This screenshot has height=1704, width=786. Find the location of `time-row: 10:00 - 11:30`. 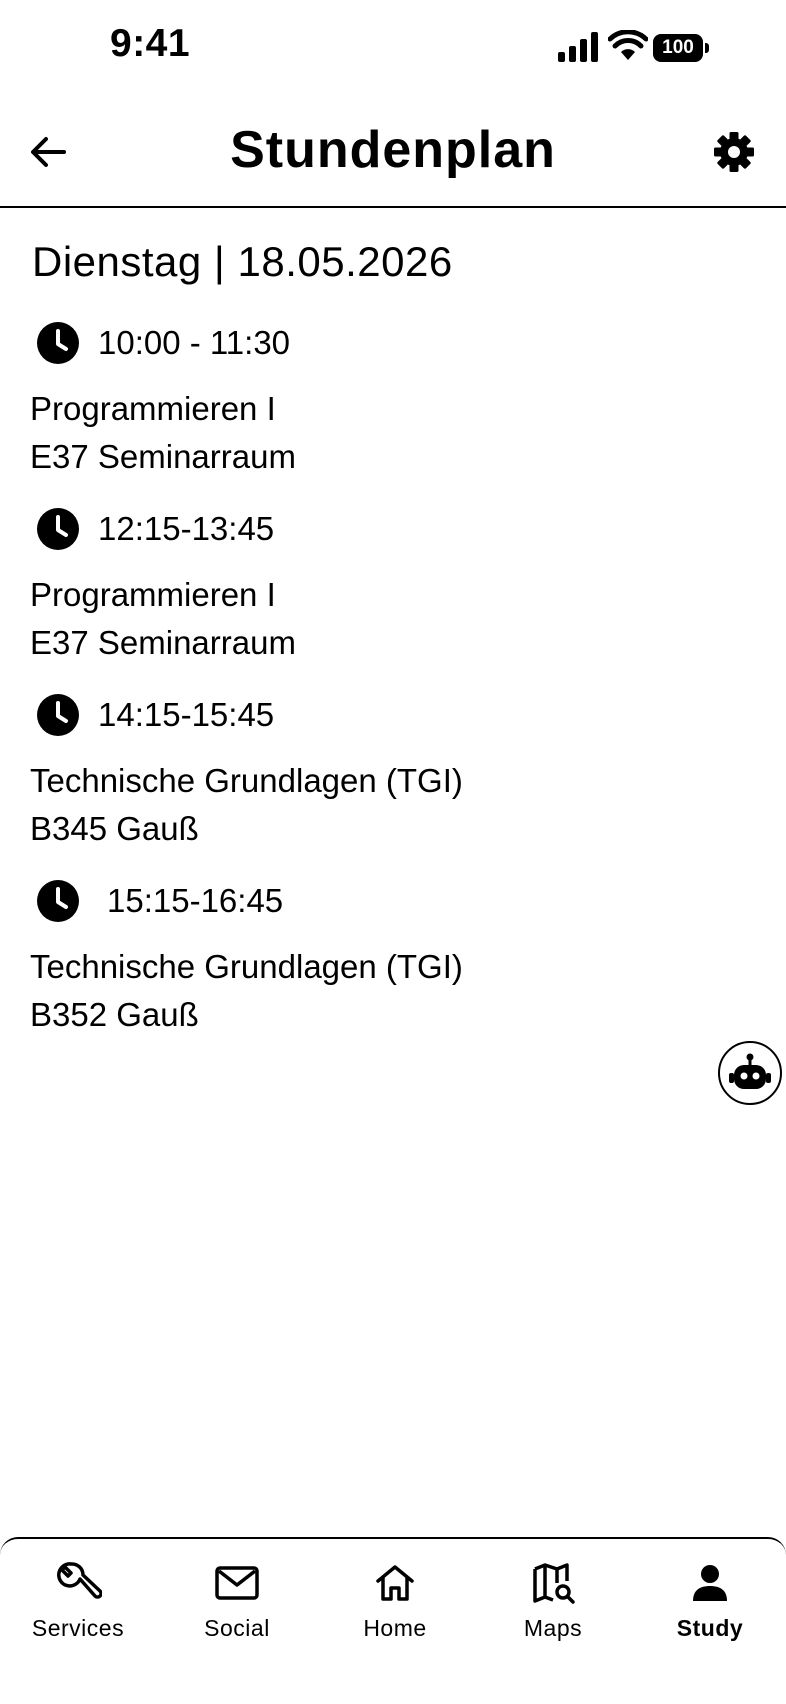

time-row: 10:00 - 11:30 is located at coordinates (380, 343).